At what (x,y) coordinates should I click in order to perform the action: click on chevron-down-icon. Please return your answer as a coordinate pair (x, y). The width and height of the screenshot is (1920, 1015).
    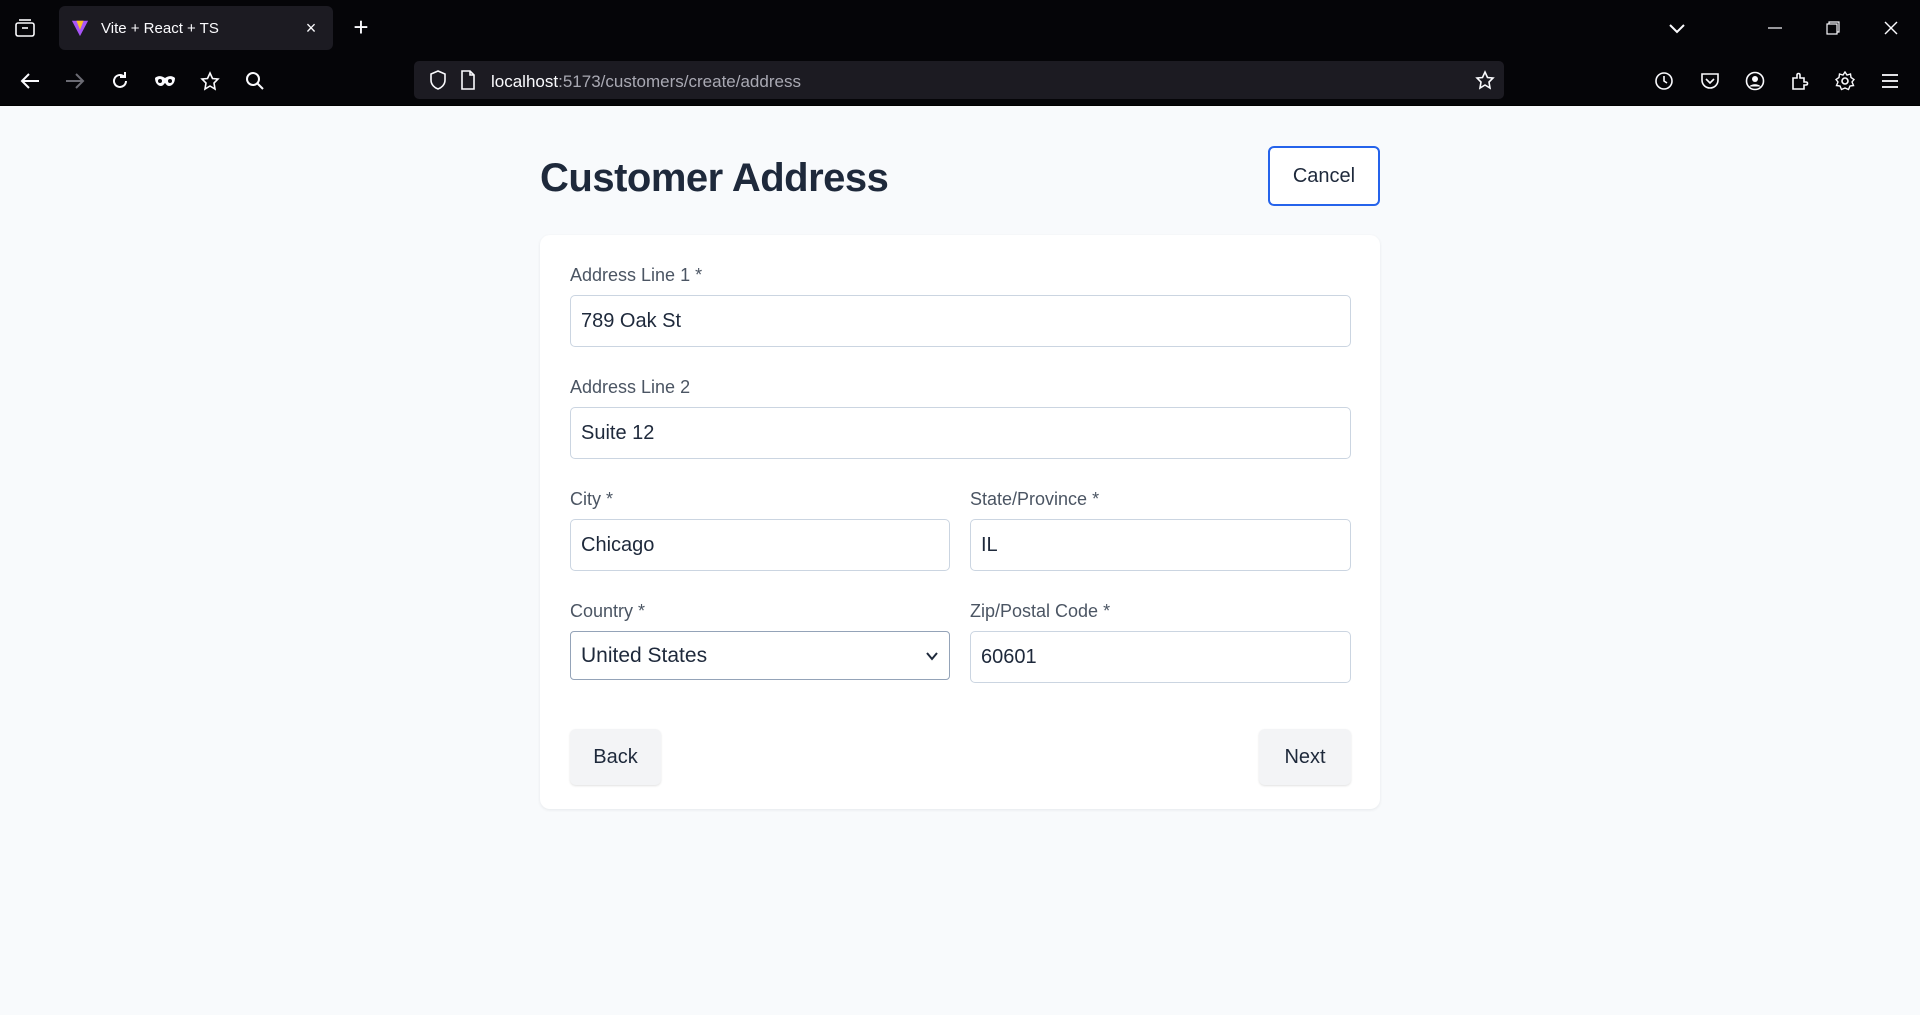
    Looking at the image, I should click on (932, 656).